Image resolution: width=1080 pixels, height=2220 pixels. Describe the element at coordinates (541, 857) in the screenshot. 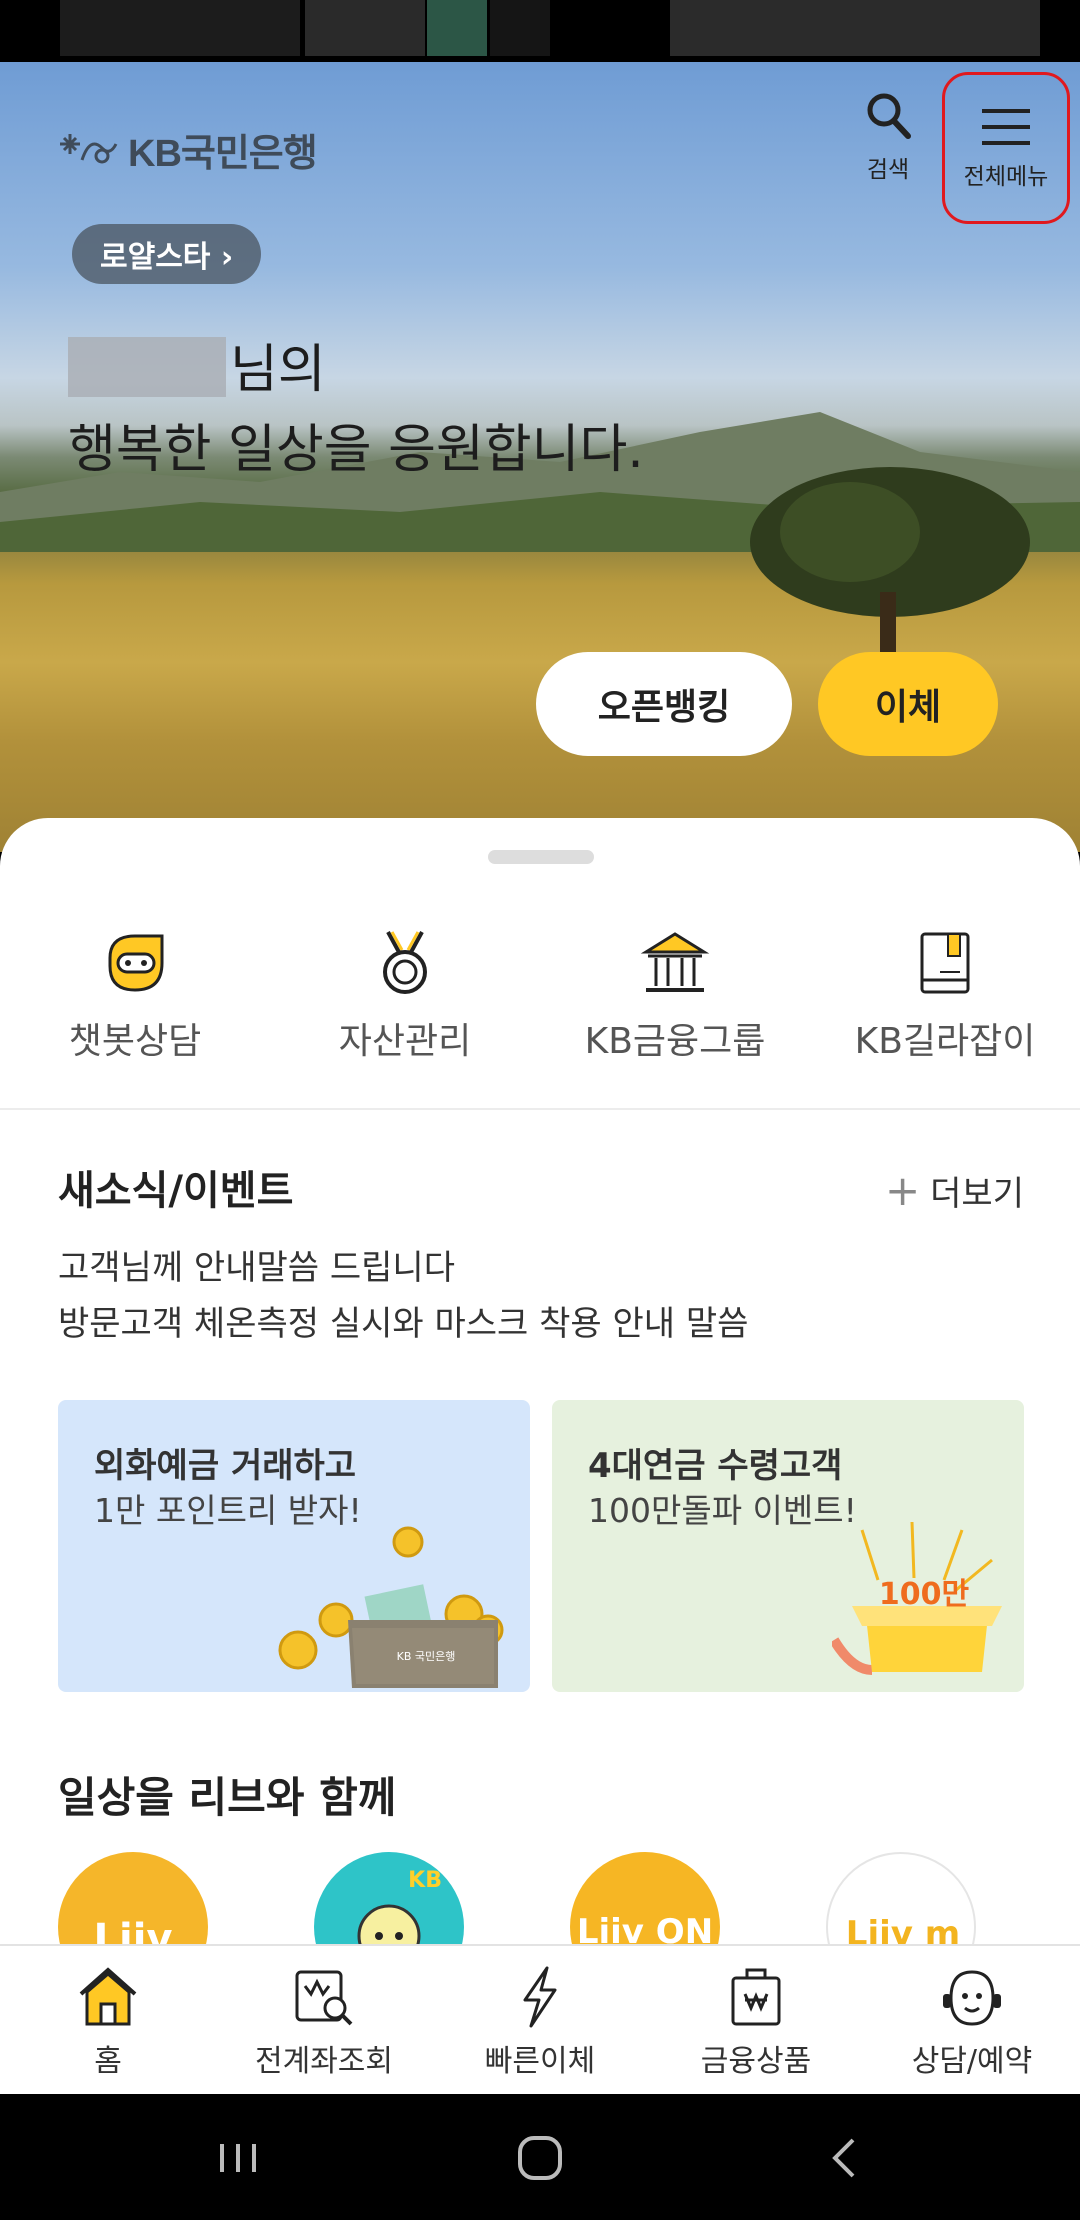

I see `drag-handle` at that location.